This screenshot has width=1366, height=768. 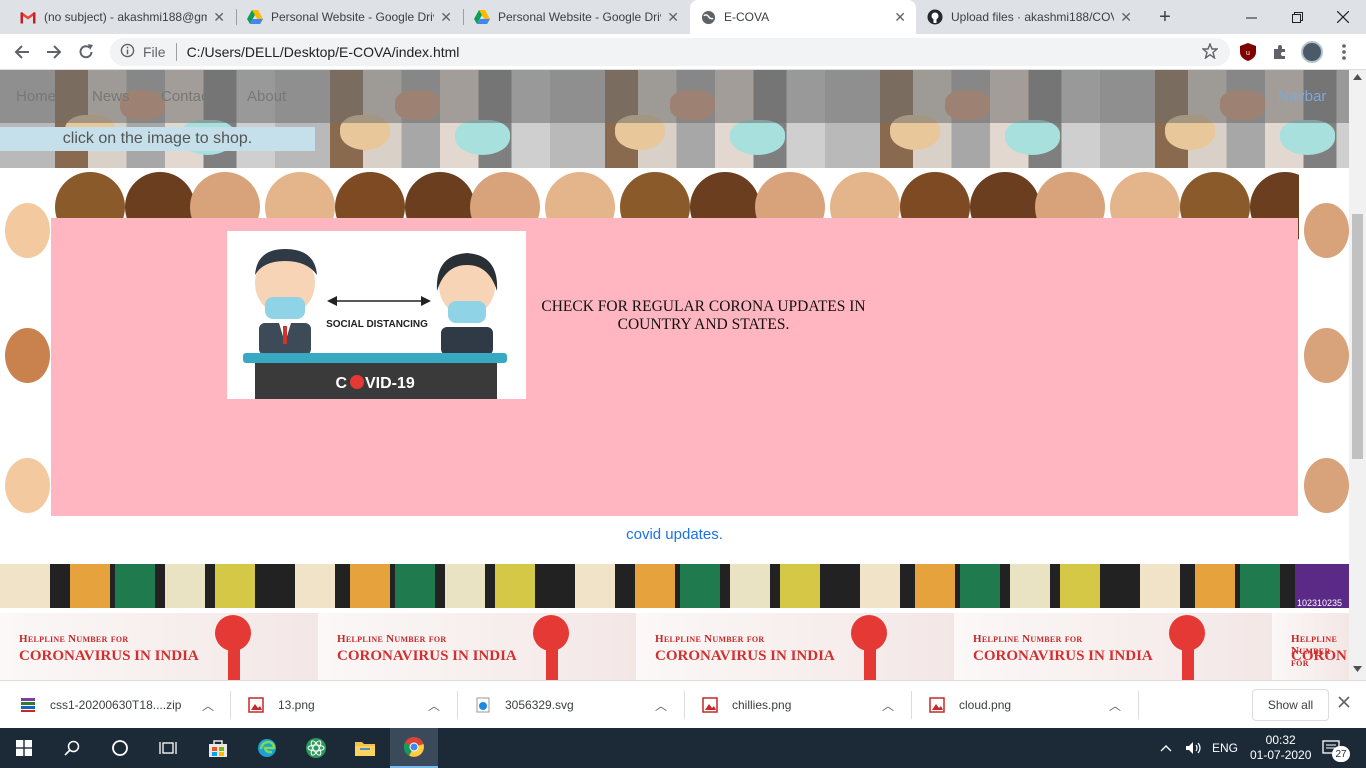 What do you see at coordinates (1166, 748) in the screenshot?
I see `show-hidden-icons-button` at bounding box center [1166, 748].